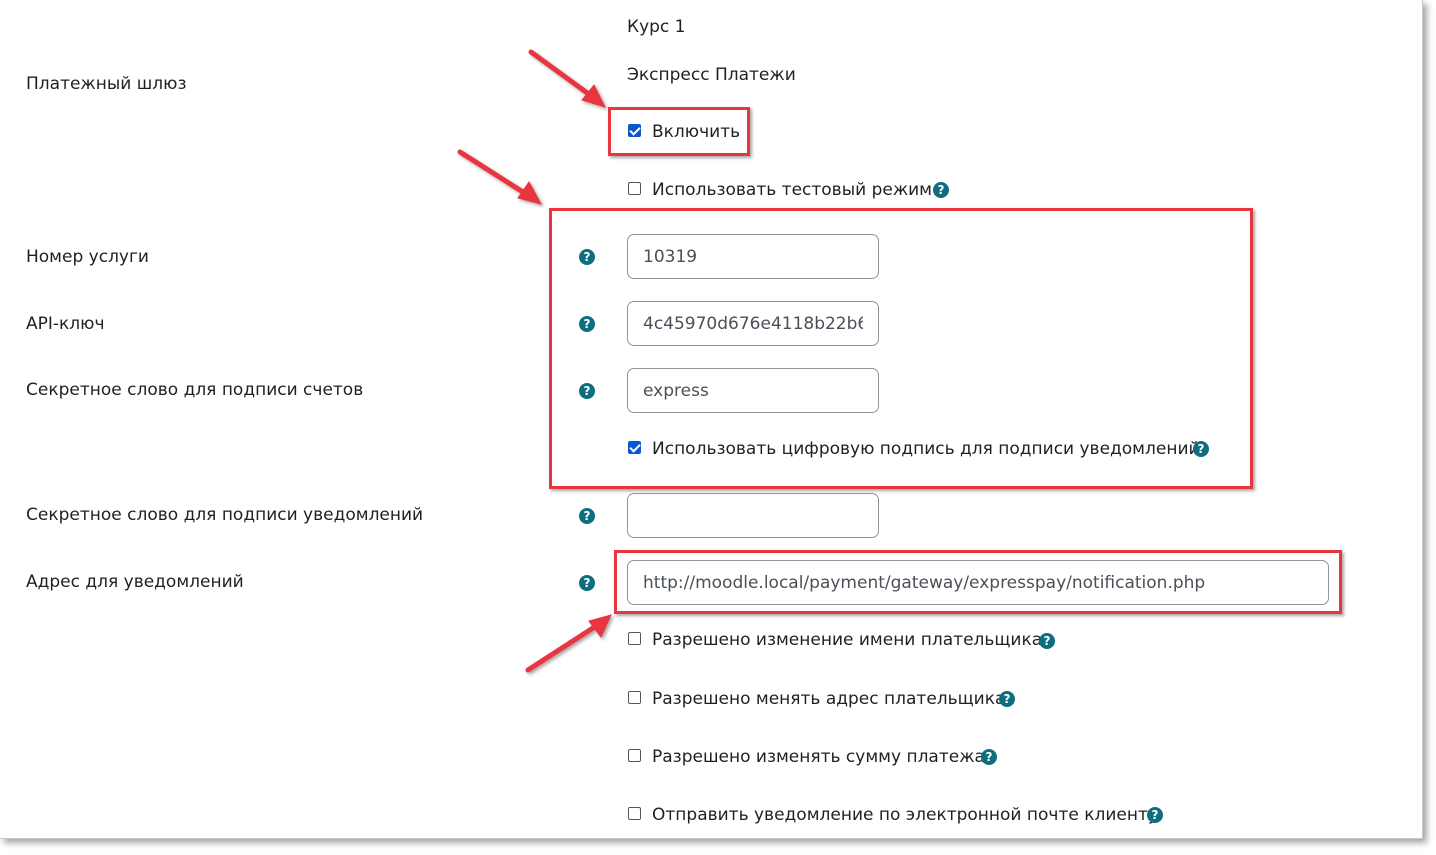  I want to click on gateway-name: Экспресс Платежи, so click(711, 75).